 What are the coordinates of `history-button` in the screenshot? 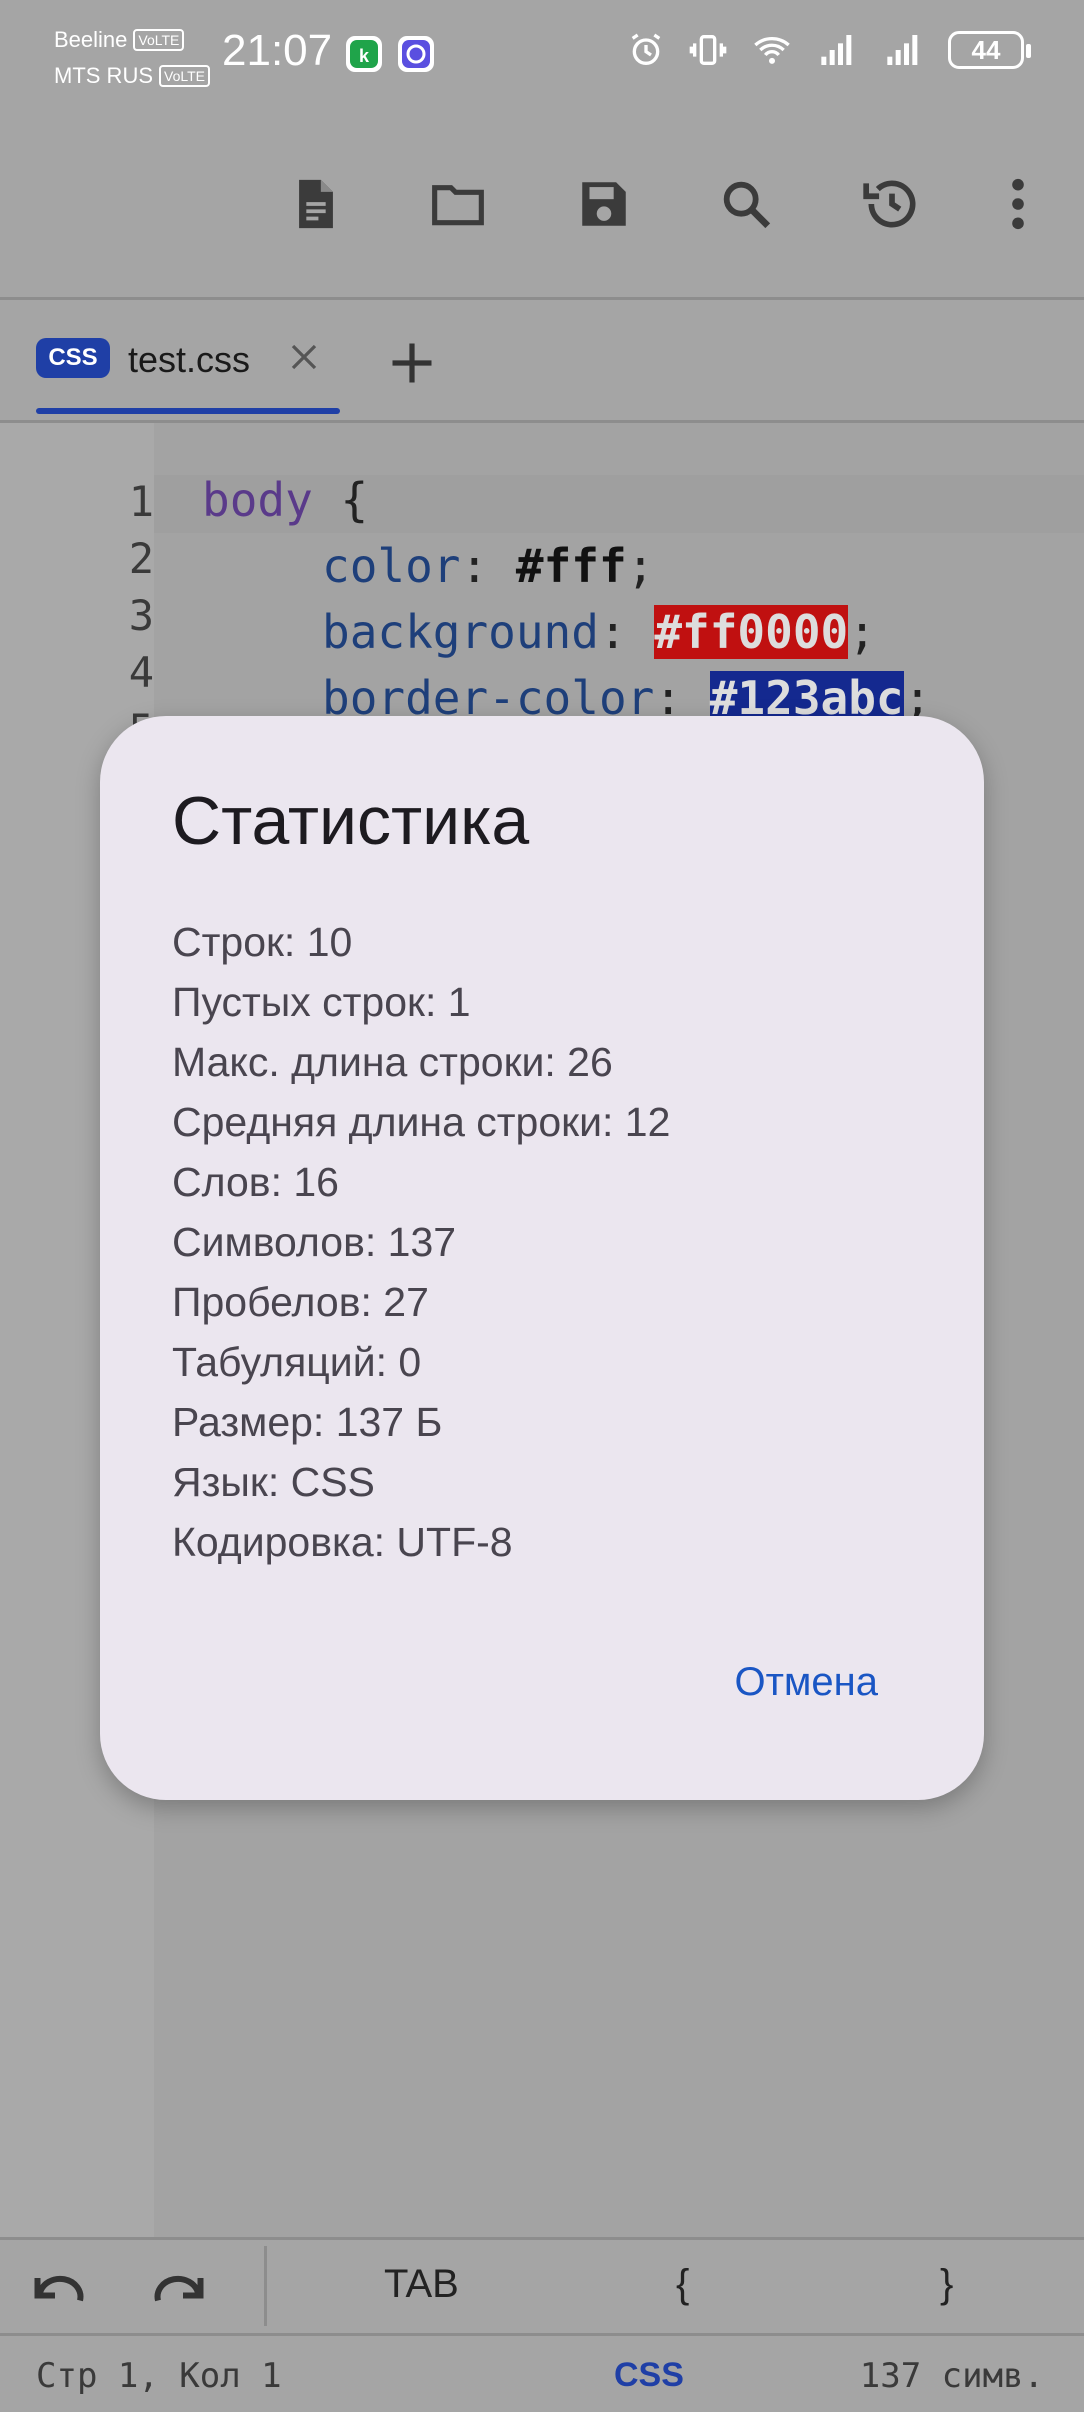 It's located at (892, 204).